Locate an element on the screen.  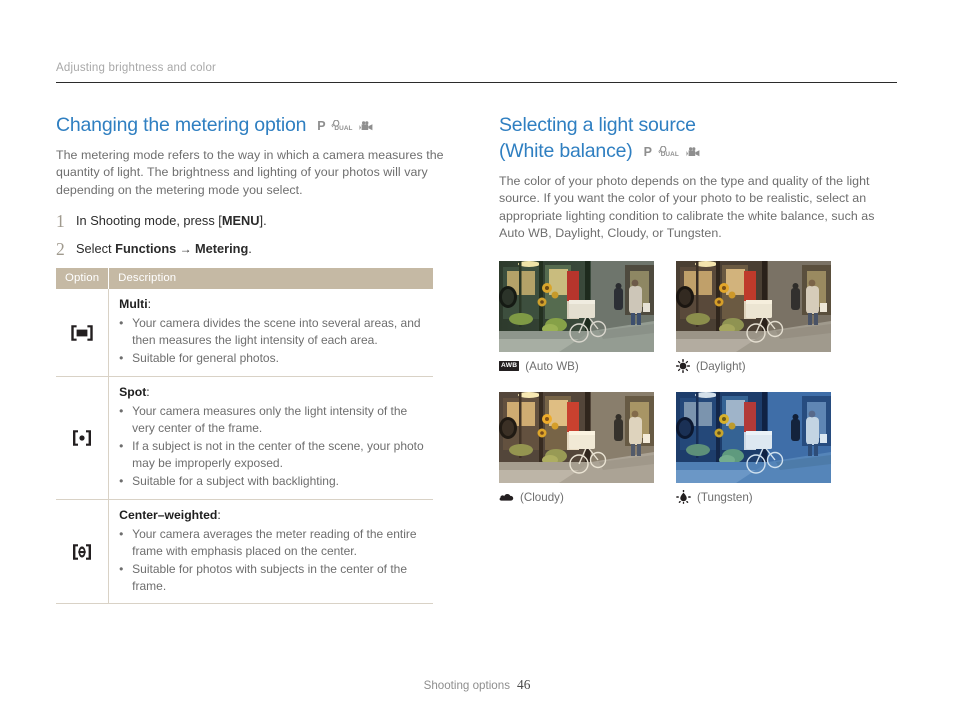
sample-row: AWB (Auto WB) (Daylight) is located at coordinates (698, 317).